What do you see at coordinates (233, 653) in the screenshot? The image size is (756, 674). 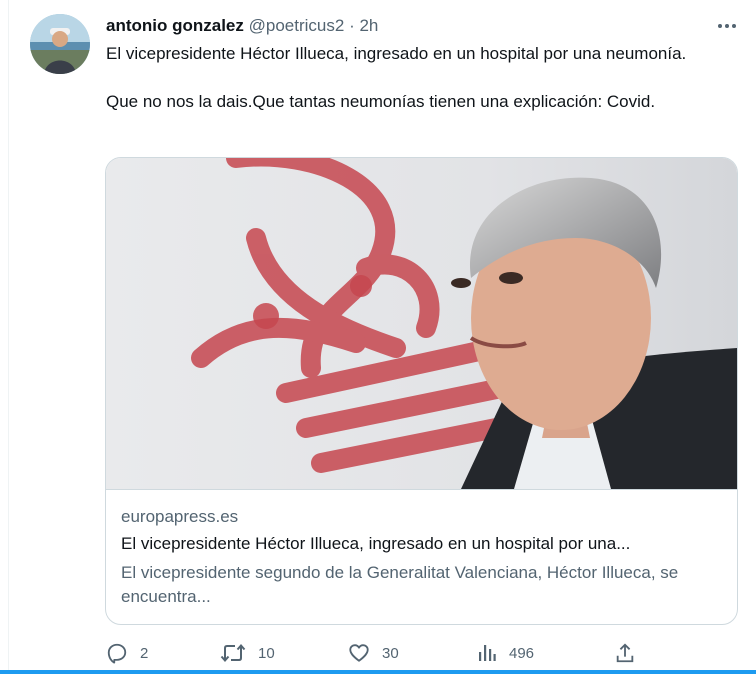 I see `retweet-icon` at bounding box center [233, 653].